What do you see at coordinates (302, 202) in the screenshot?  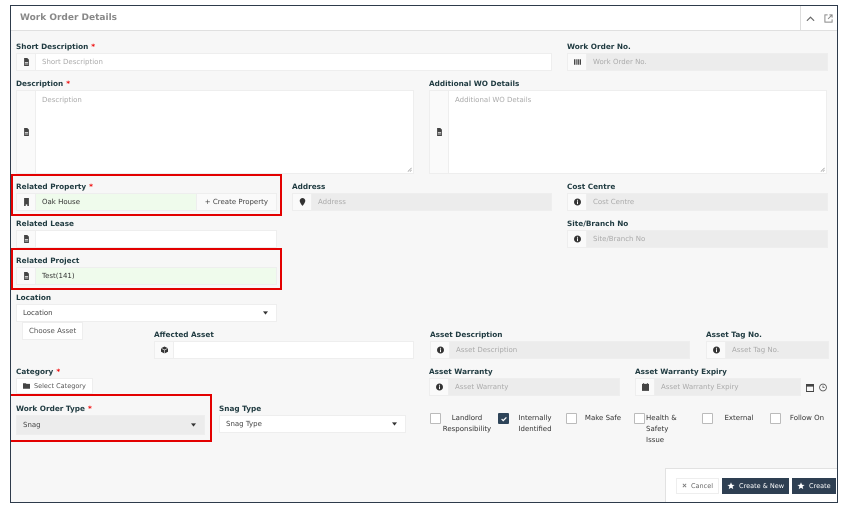 I see `map-pin-icon` at bounding box center [302, 202].